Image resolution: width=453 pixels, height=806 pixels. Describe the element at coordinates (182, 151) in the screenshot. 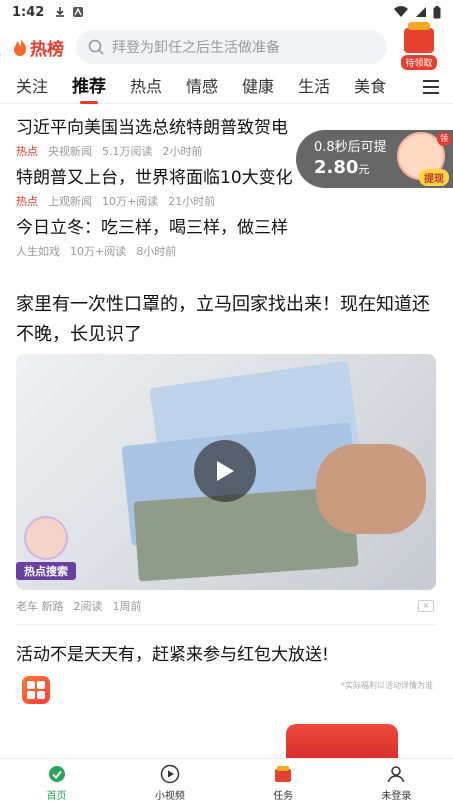

I see `news-time: 2小时前` at that location.